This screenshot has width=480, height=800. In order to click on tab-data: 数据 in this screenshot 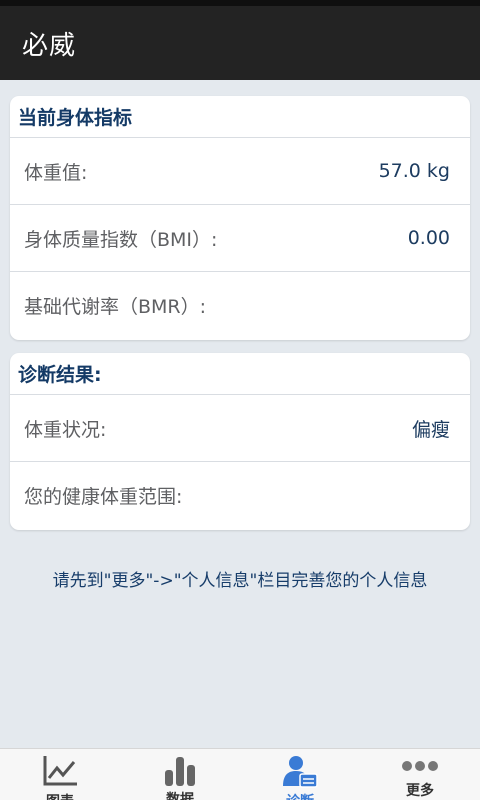, I will do `click(180, 774)`.